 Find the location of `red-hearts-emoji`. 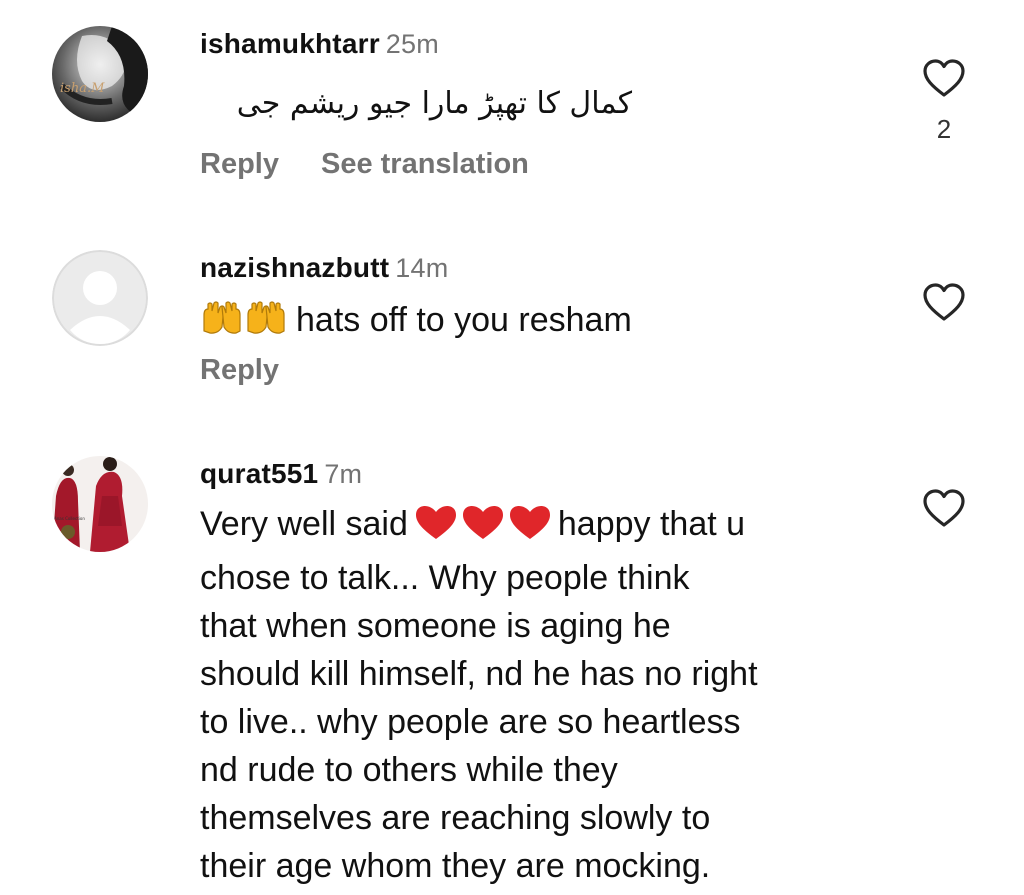

red-hearts-emoji is located at coordinates (483, 529).